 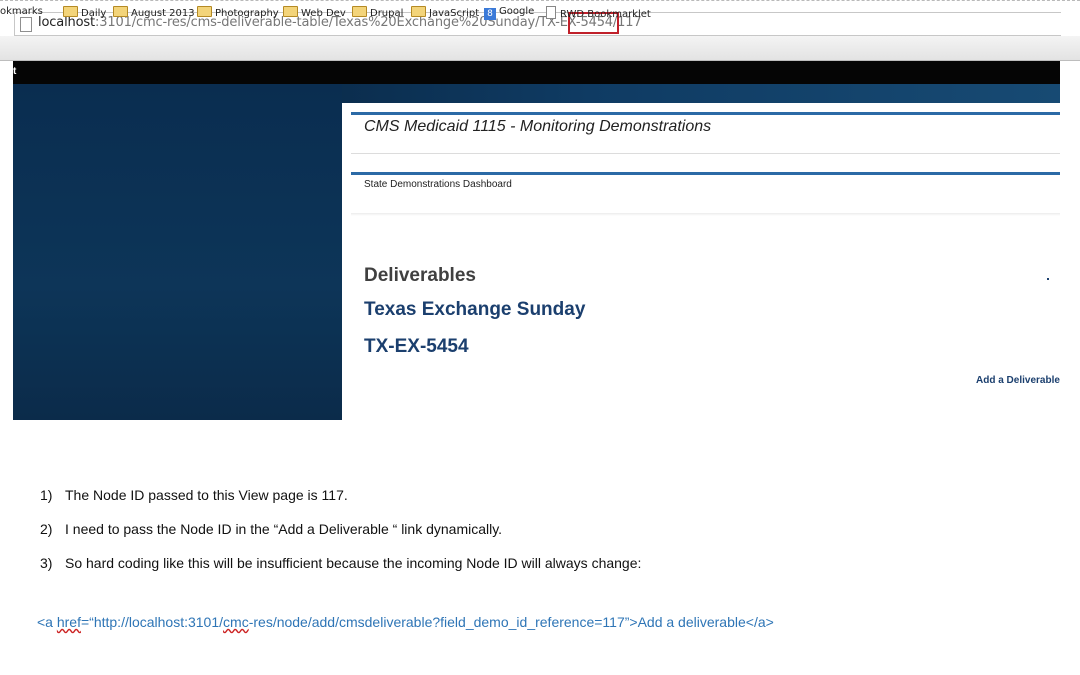 I want to click on breadcrumb: State Demonstrations Dashboard, so click(x=438, y=184).